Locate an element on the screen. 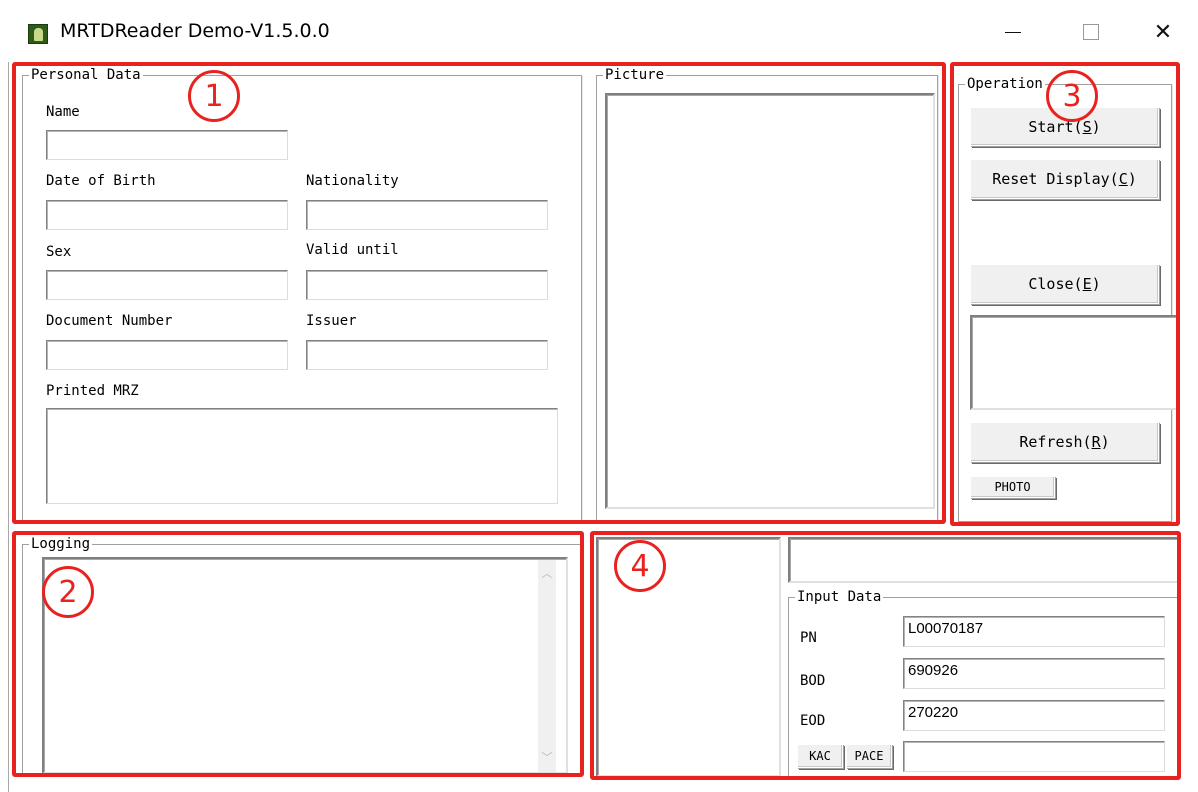 The width and height of the screenshot is (1198, 792). annotation-marker-4: 4 is located at coordinates (640, 566).